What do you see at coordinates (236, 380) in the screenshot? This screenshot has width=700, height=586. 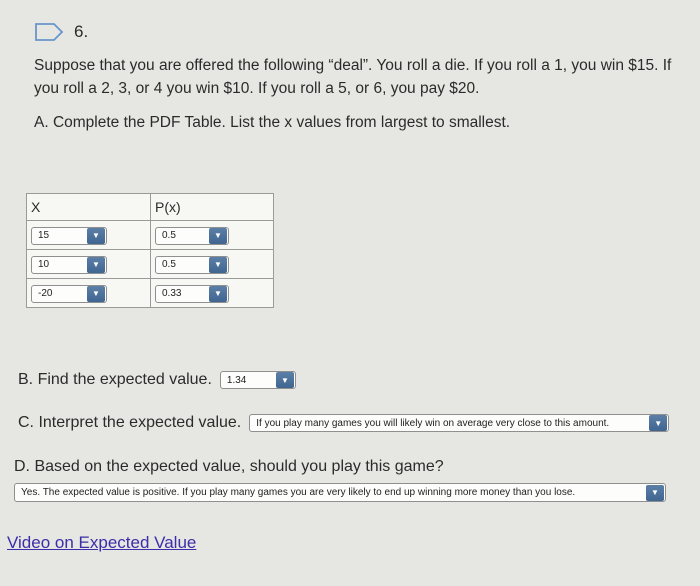 I see `expected-value: 1.34` at bounding box center [236, 380].